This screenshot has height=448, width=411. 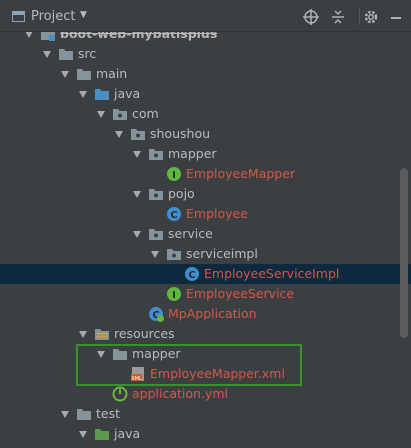 I want to click on tree-item-label: shoushou, so click(x=180, y=133).